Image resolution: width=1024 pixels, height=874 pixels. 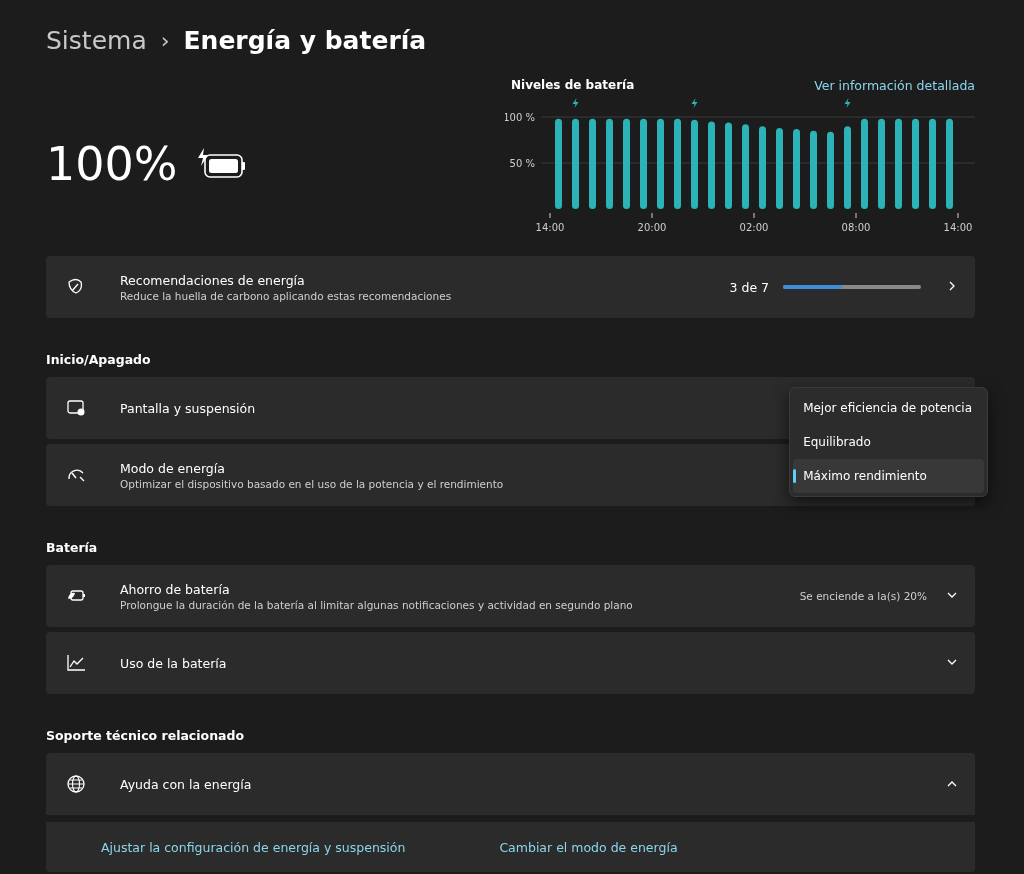 I want to click on row-description: Prolongue la duración de la batería al limitar algunas notificaciones y actividad en segundo plano, so click(x=376, y=604).